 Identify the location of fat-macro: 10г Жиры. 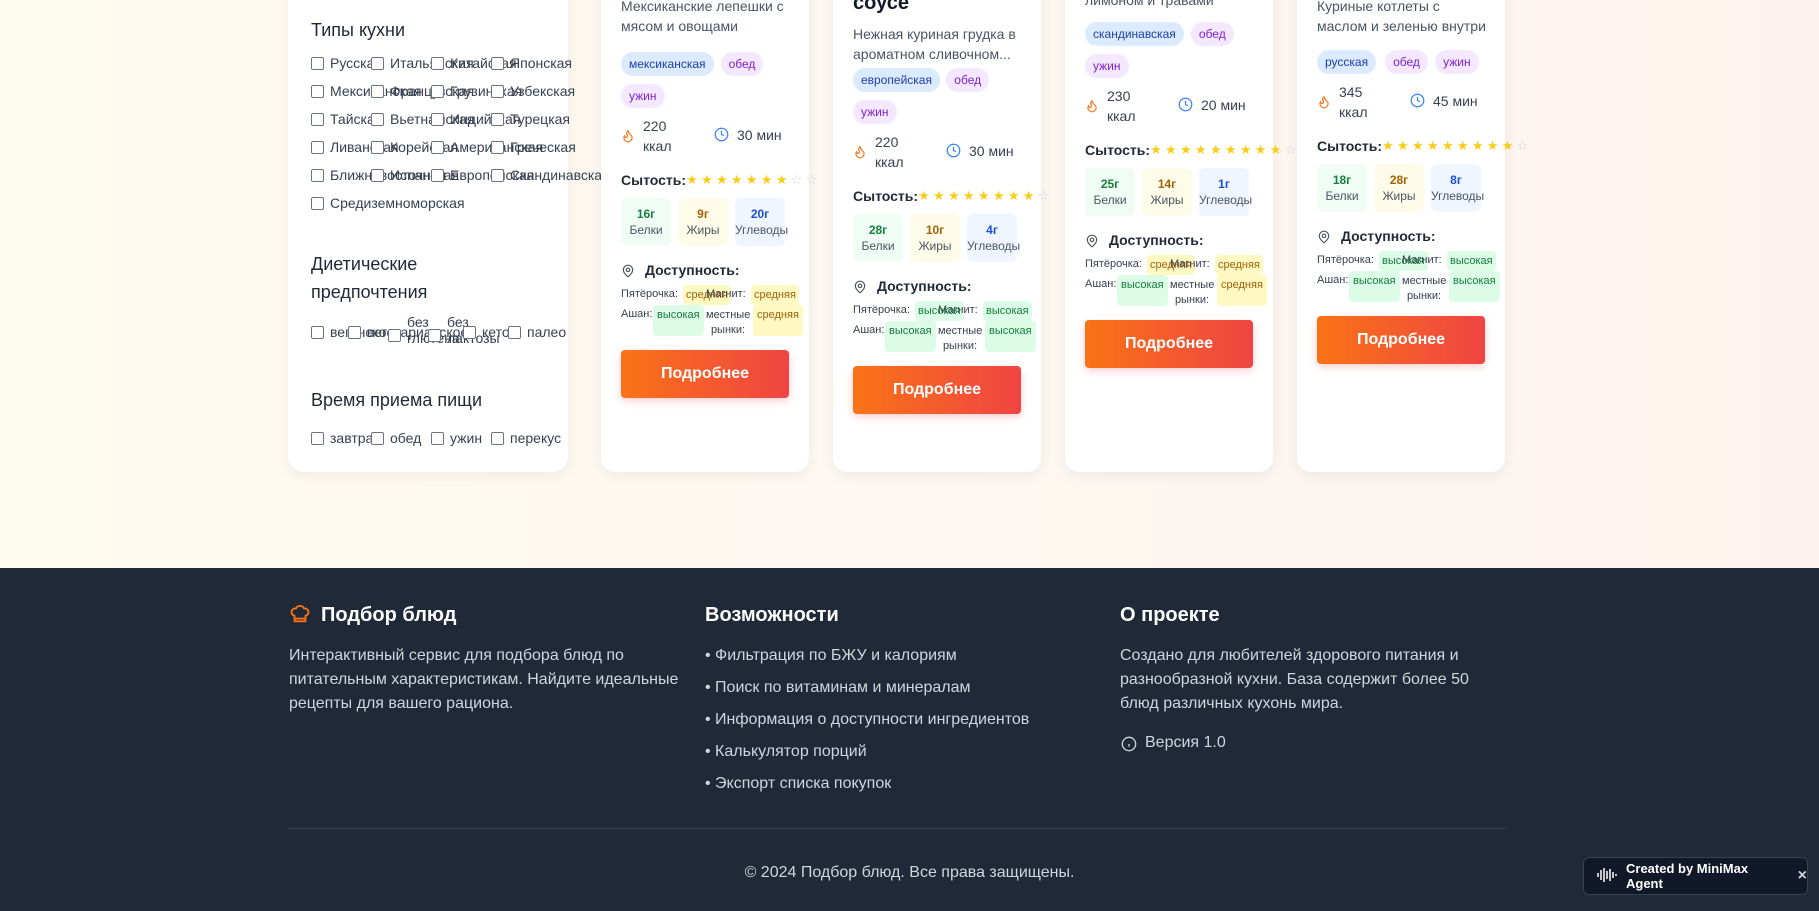
(935, 238).